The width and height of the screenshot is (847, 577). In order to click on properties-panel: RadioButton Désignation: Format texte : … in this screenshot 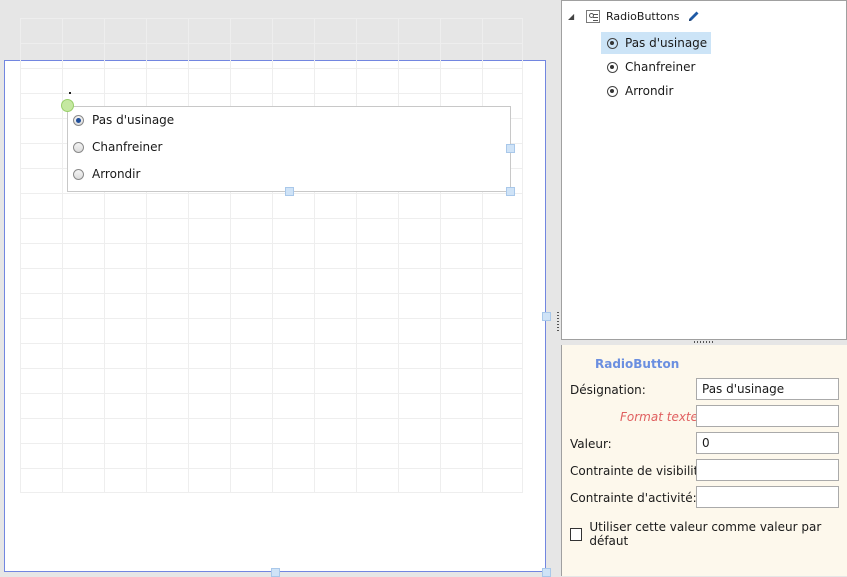, I will do `click(704, 460)`.